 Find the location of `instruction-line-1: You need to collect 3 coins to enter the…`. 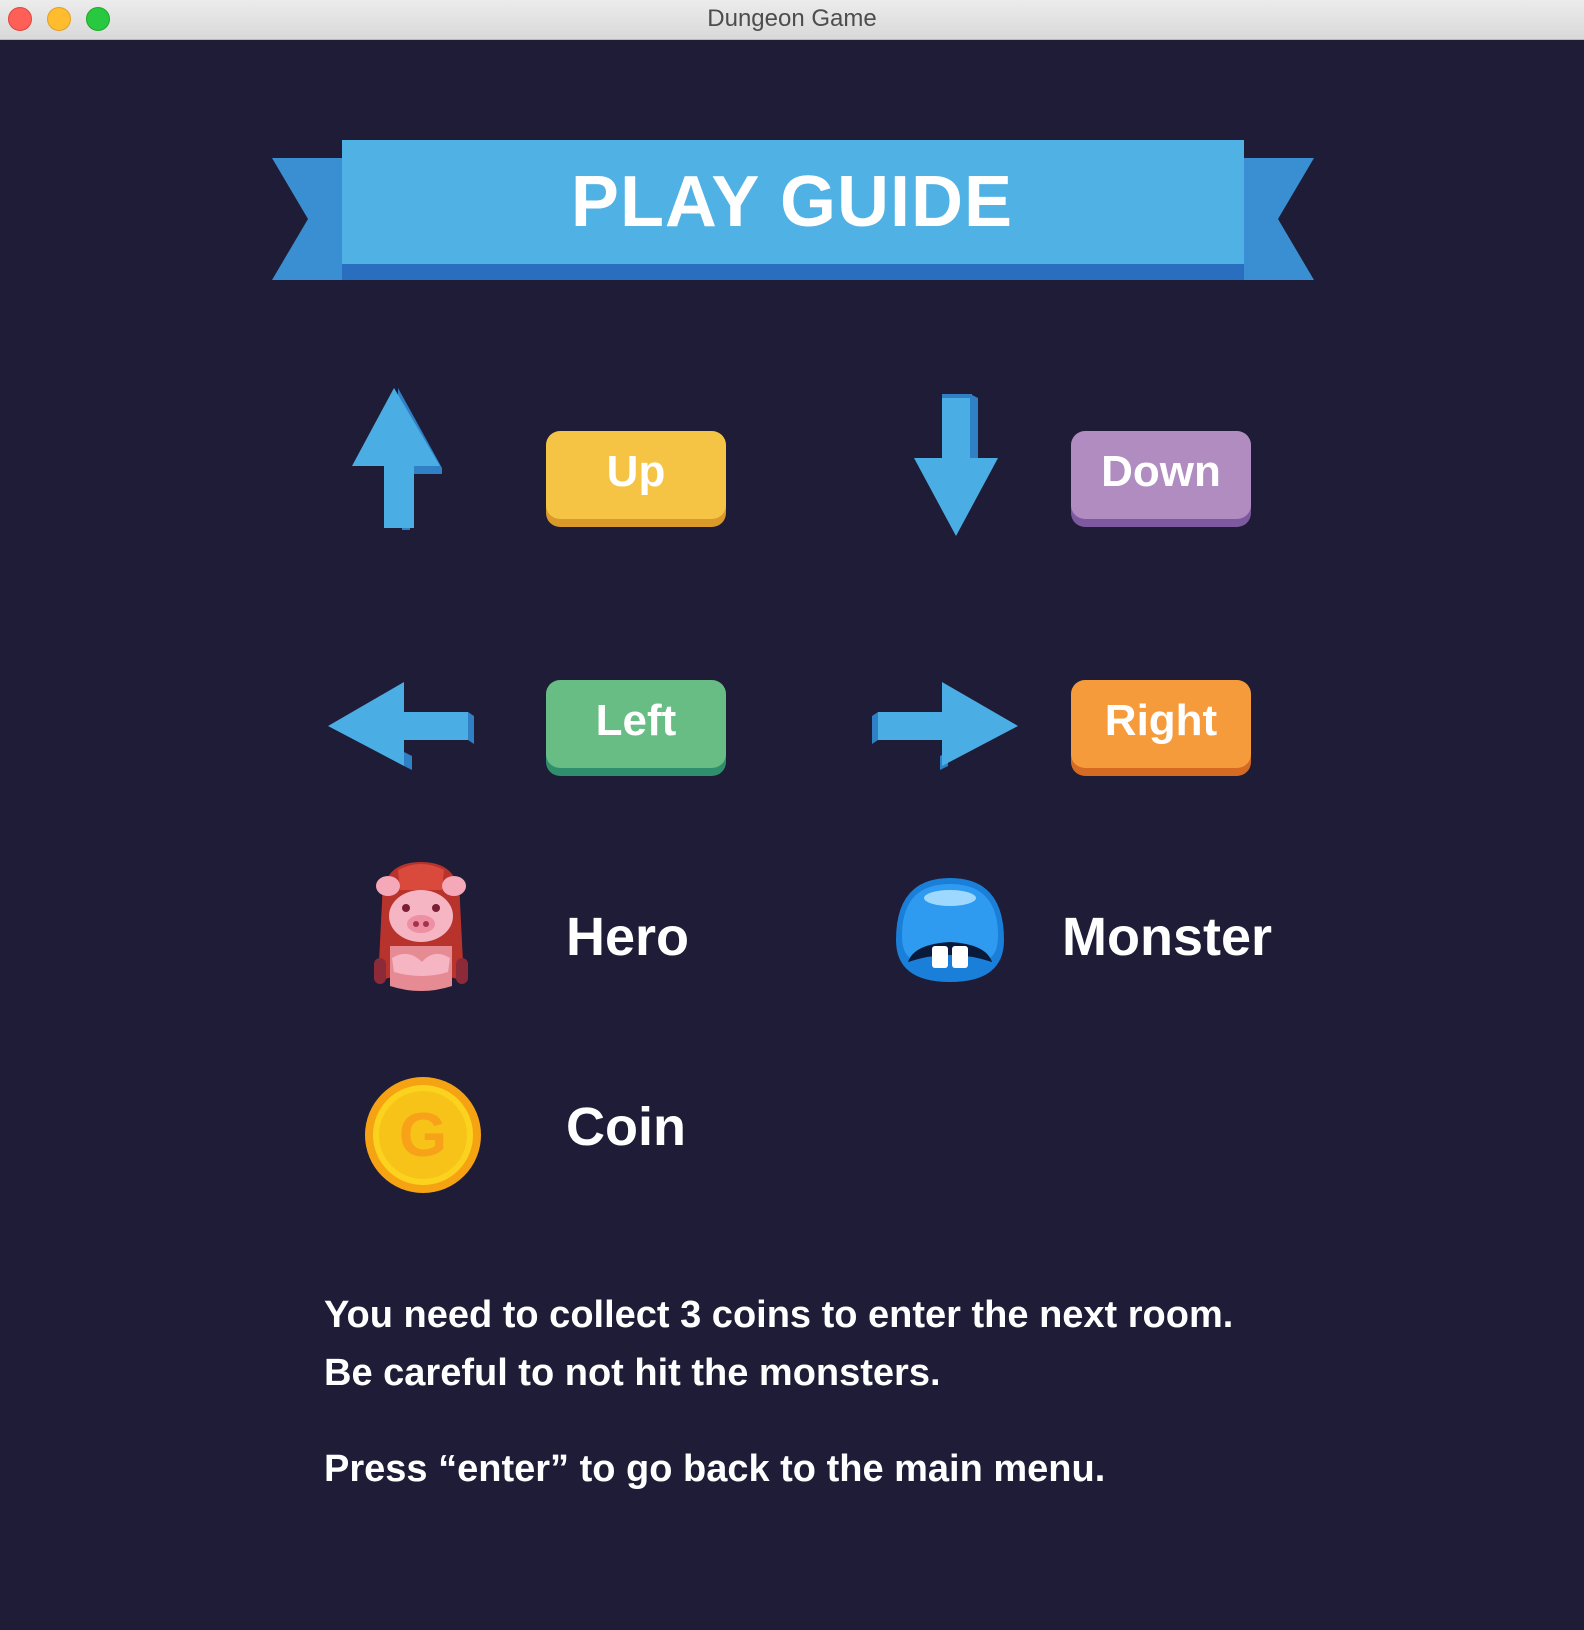

instruction-line-1: You need to collect 3 coins to enter the… is located at coordinates (779, 1315).